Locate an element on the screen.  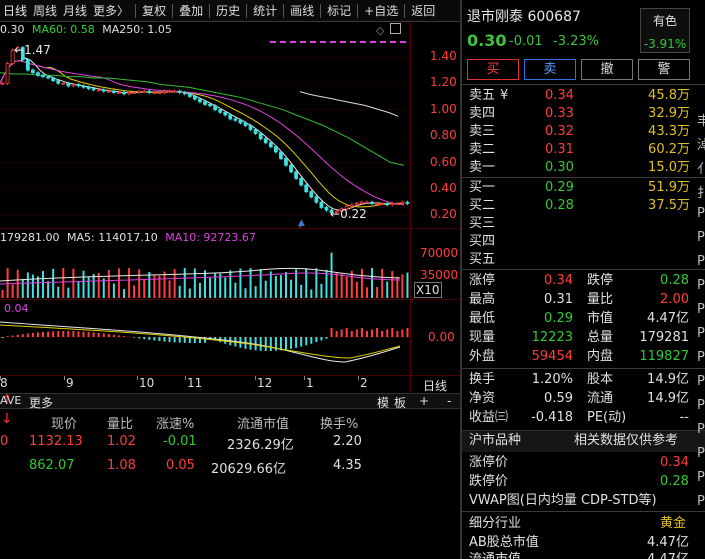
month-tick: 12 is located at coordinates (265, 383).